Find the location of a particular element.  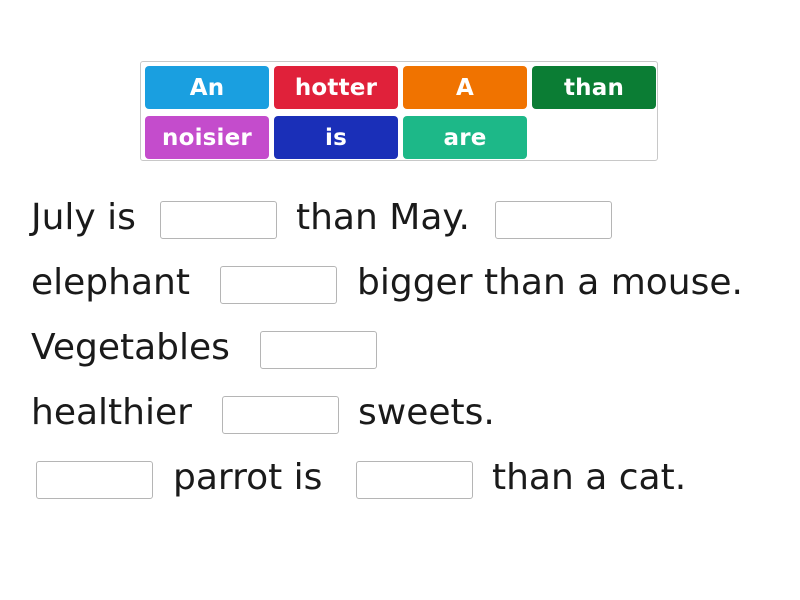

sentence-text: parrot is is located at coordinates (248, 477).